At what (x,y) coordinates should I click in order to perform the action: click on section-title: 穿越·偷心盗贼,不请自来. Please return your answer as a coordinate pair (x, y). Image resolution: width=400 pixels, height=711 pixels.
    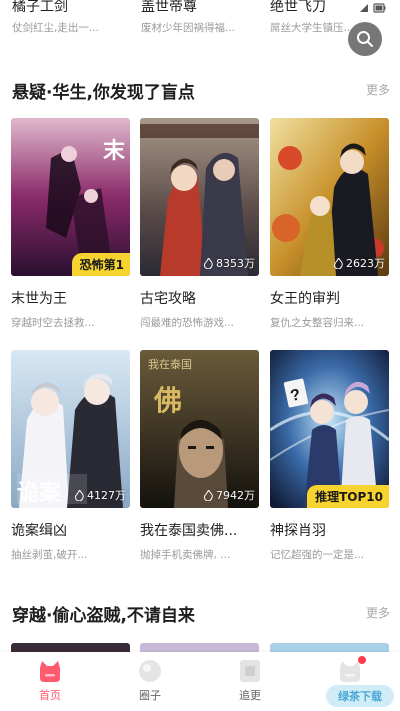
    Looking at the image, I should click on (103, 616).